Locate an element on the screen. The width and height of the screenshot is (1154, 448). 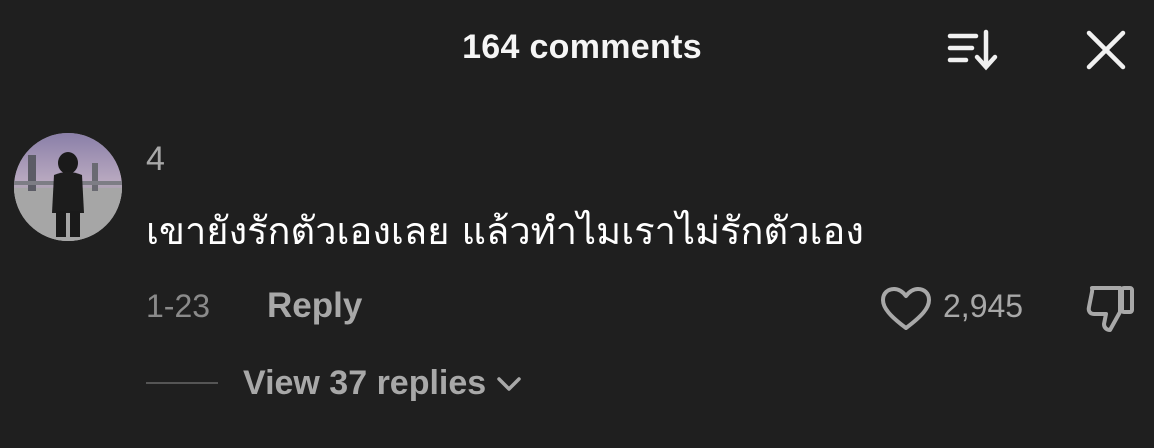
comment-username: 4 is located at coordinates (155, 159).